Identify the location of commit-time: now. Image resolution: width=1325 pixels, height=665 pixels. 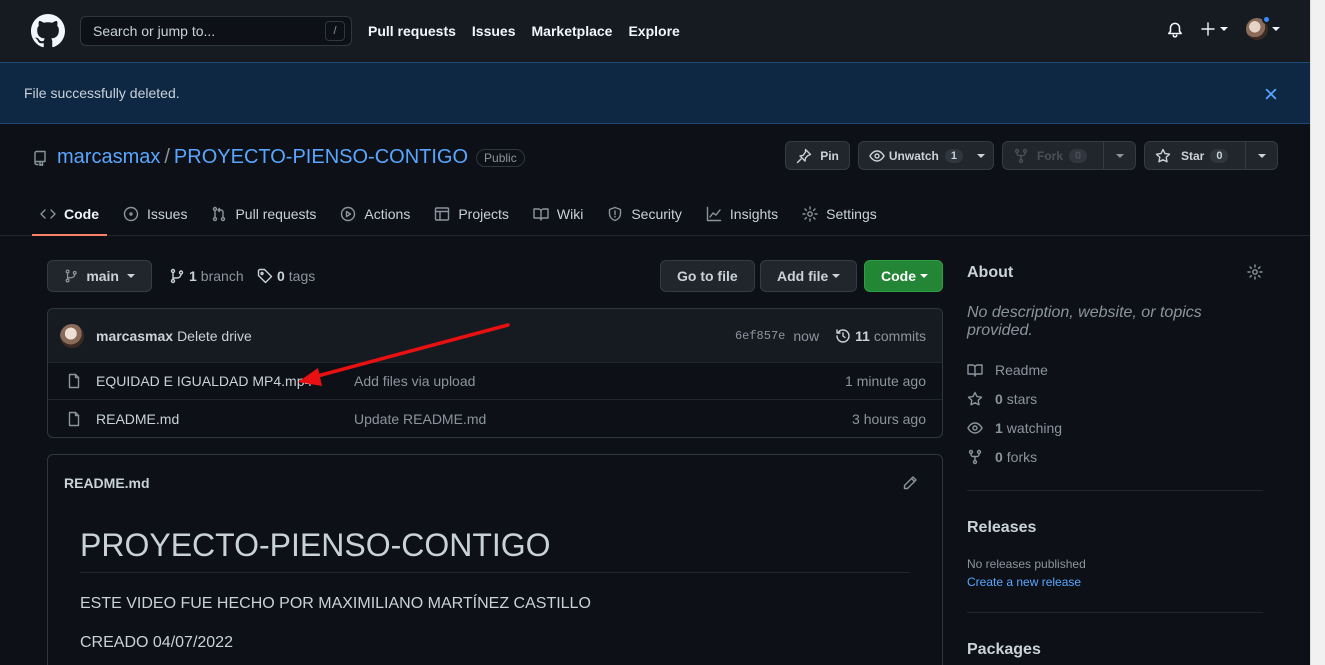
(806, 335).